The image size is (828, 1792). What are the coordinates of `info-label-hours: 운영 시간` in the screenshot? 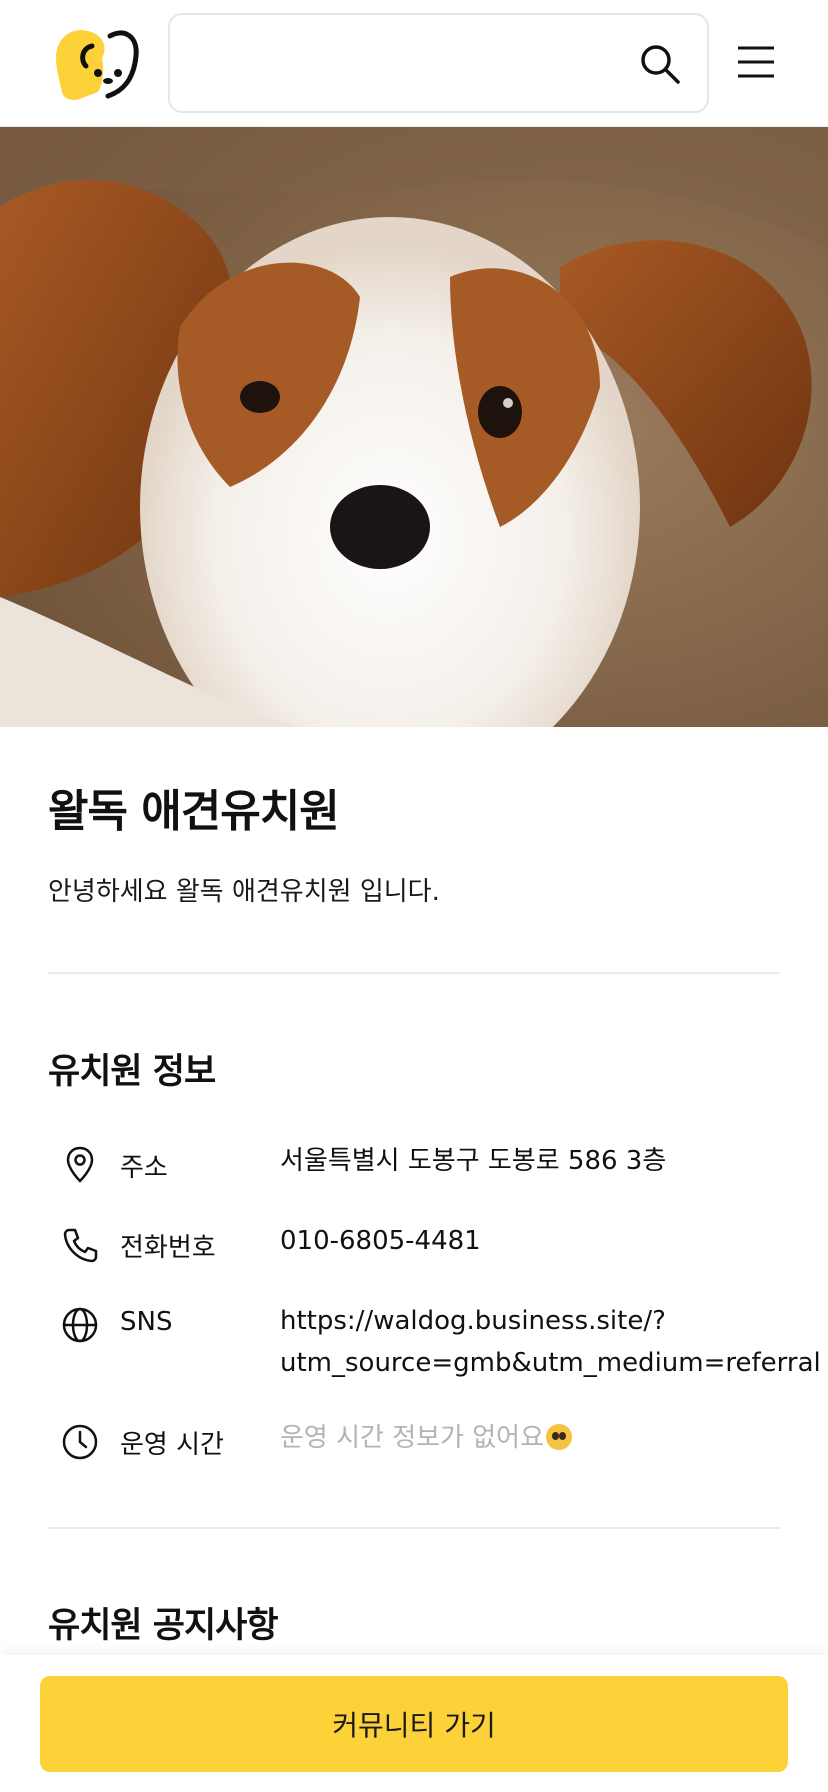 It's located at (172, 1445).